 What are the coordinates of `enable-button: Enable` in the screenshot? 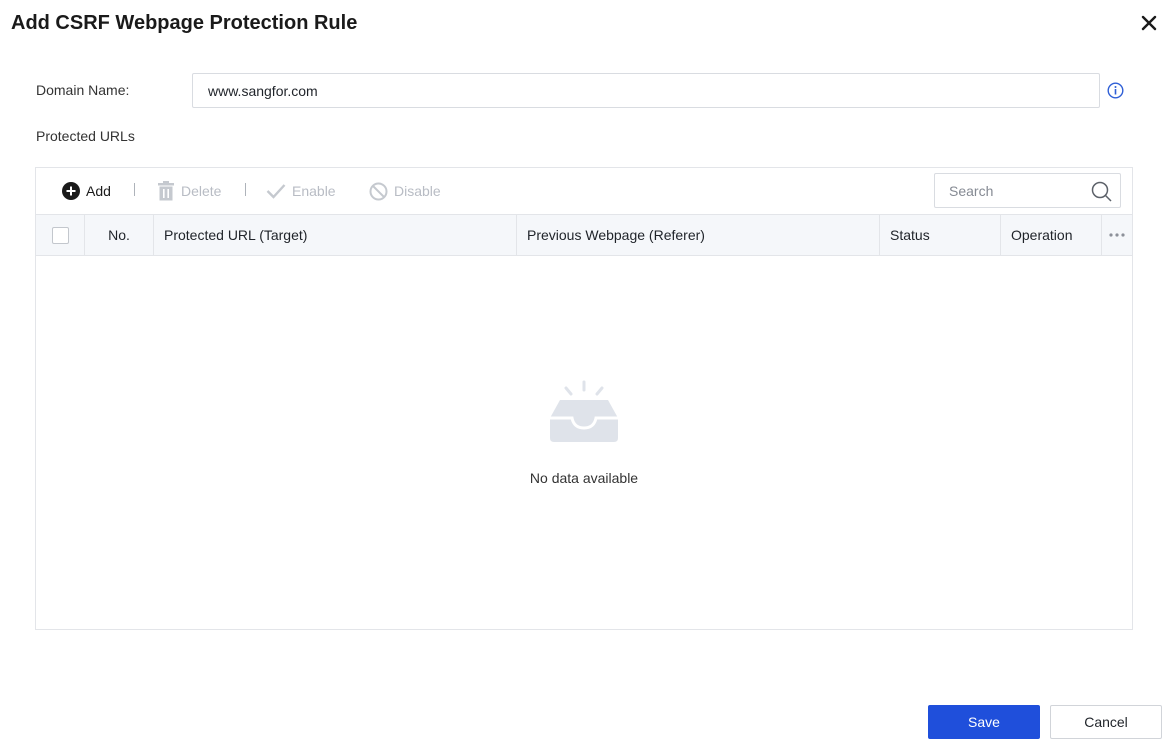 It's located at (301, 191).